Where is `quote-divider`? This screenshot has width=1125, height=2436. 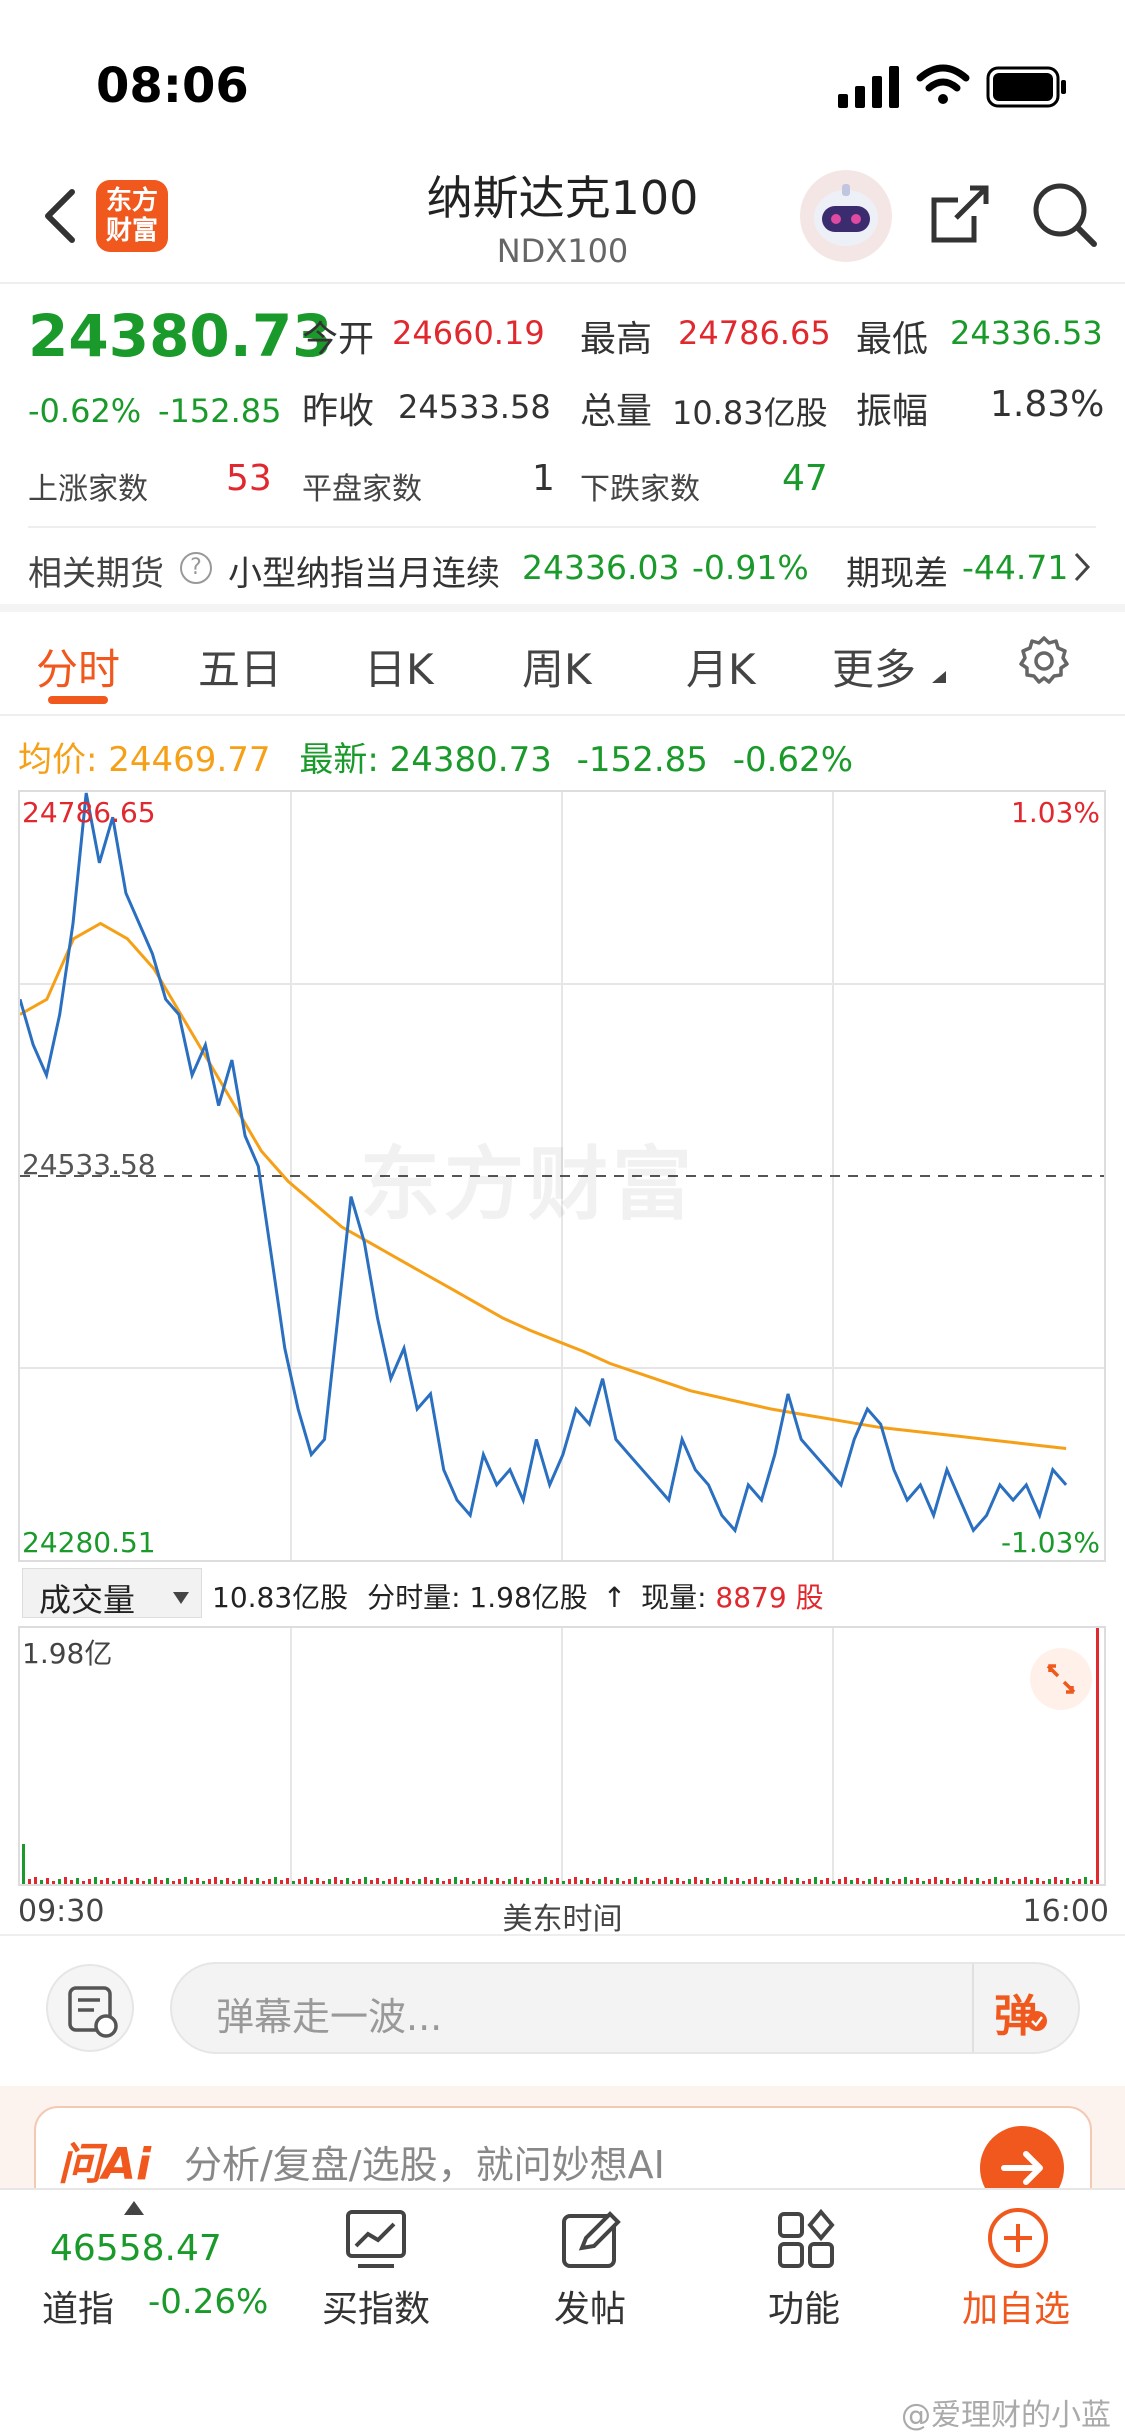 quote-divider is located at coordinates (562, 527).